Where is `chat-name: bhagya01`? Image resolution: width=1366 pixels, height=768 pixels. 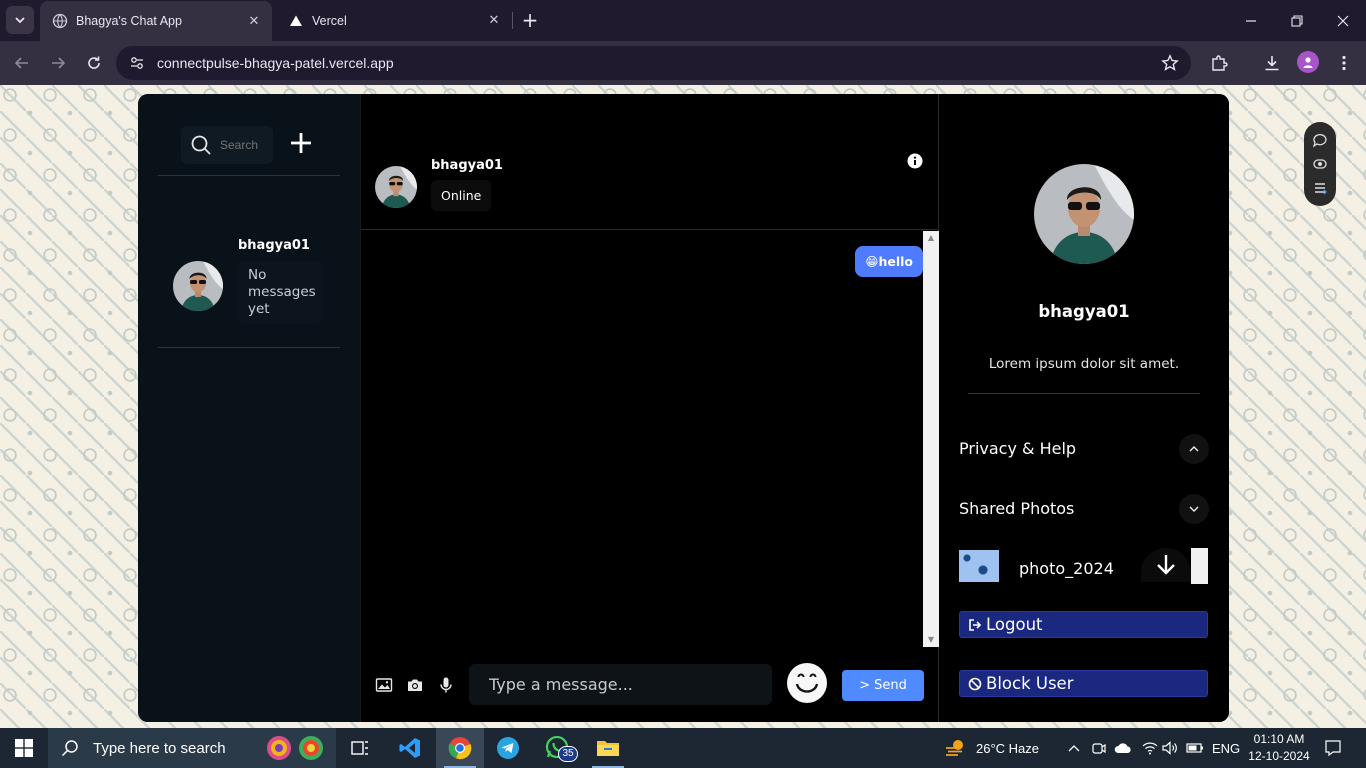
chat-name: bhagya01 is located at coordinates (274, 245).